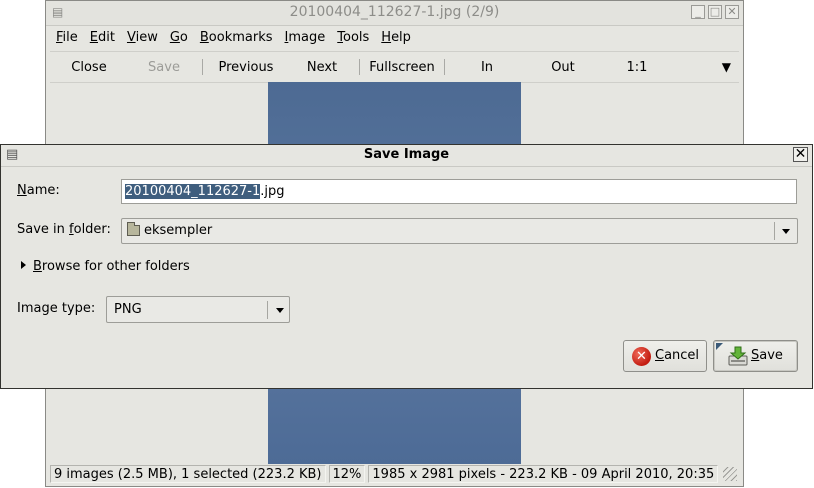  Describe the element at coordinates (178, 230) in the screenshot. I see `folder-value: eksempler` at that location.